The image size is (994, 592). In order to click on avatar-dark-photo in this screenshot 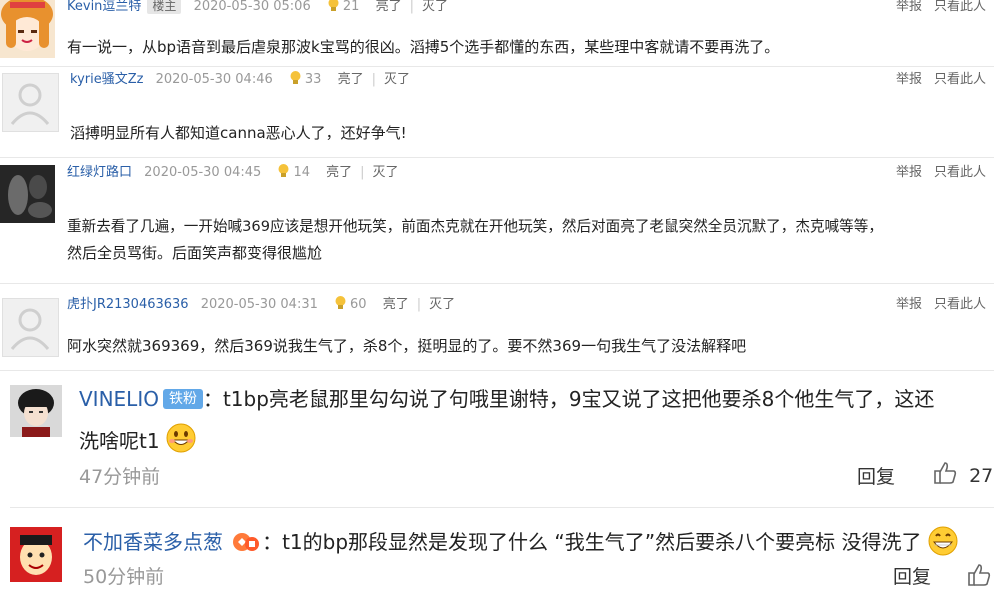, I will do `click(27, 194)`.